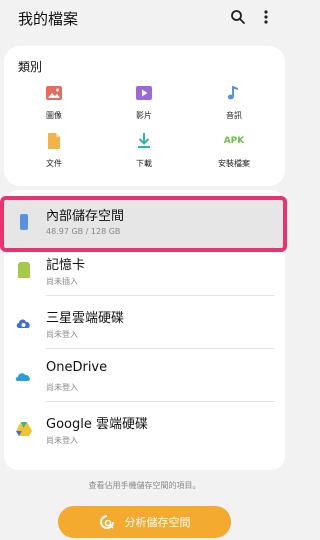 This screenshot has width=320, height=540. I want to click on category-label: 影片, so click(144, 115).